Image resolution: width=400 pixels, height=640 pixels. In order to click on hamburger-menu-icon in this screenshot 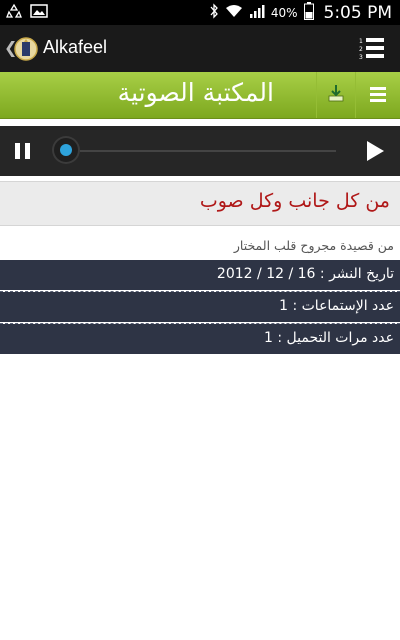, I will do `click(378, 95)`.